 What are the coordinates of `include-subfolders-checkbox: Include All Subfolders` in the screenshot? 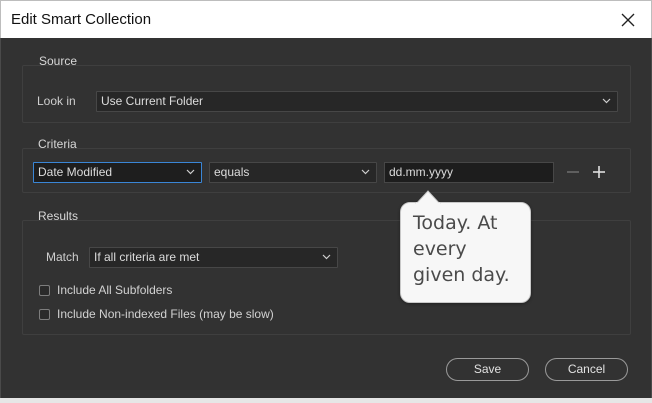 It's located at (105, 290).